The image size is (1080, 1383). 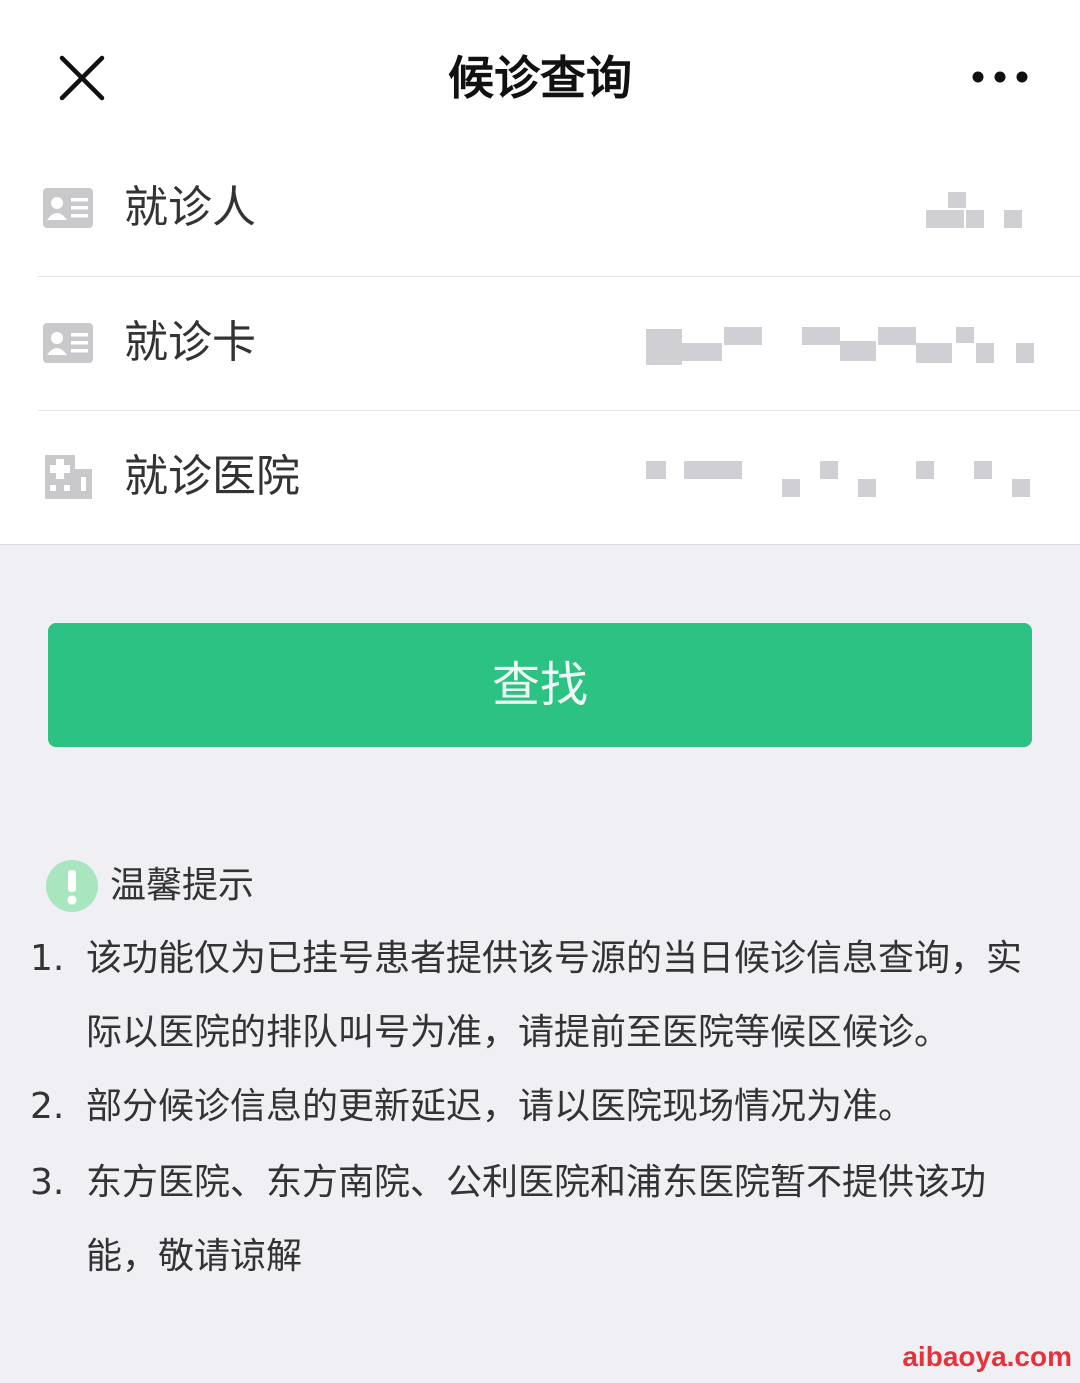 I want to click on tip-number: 1., so click(x=47, y=958).